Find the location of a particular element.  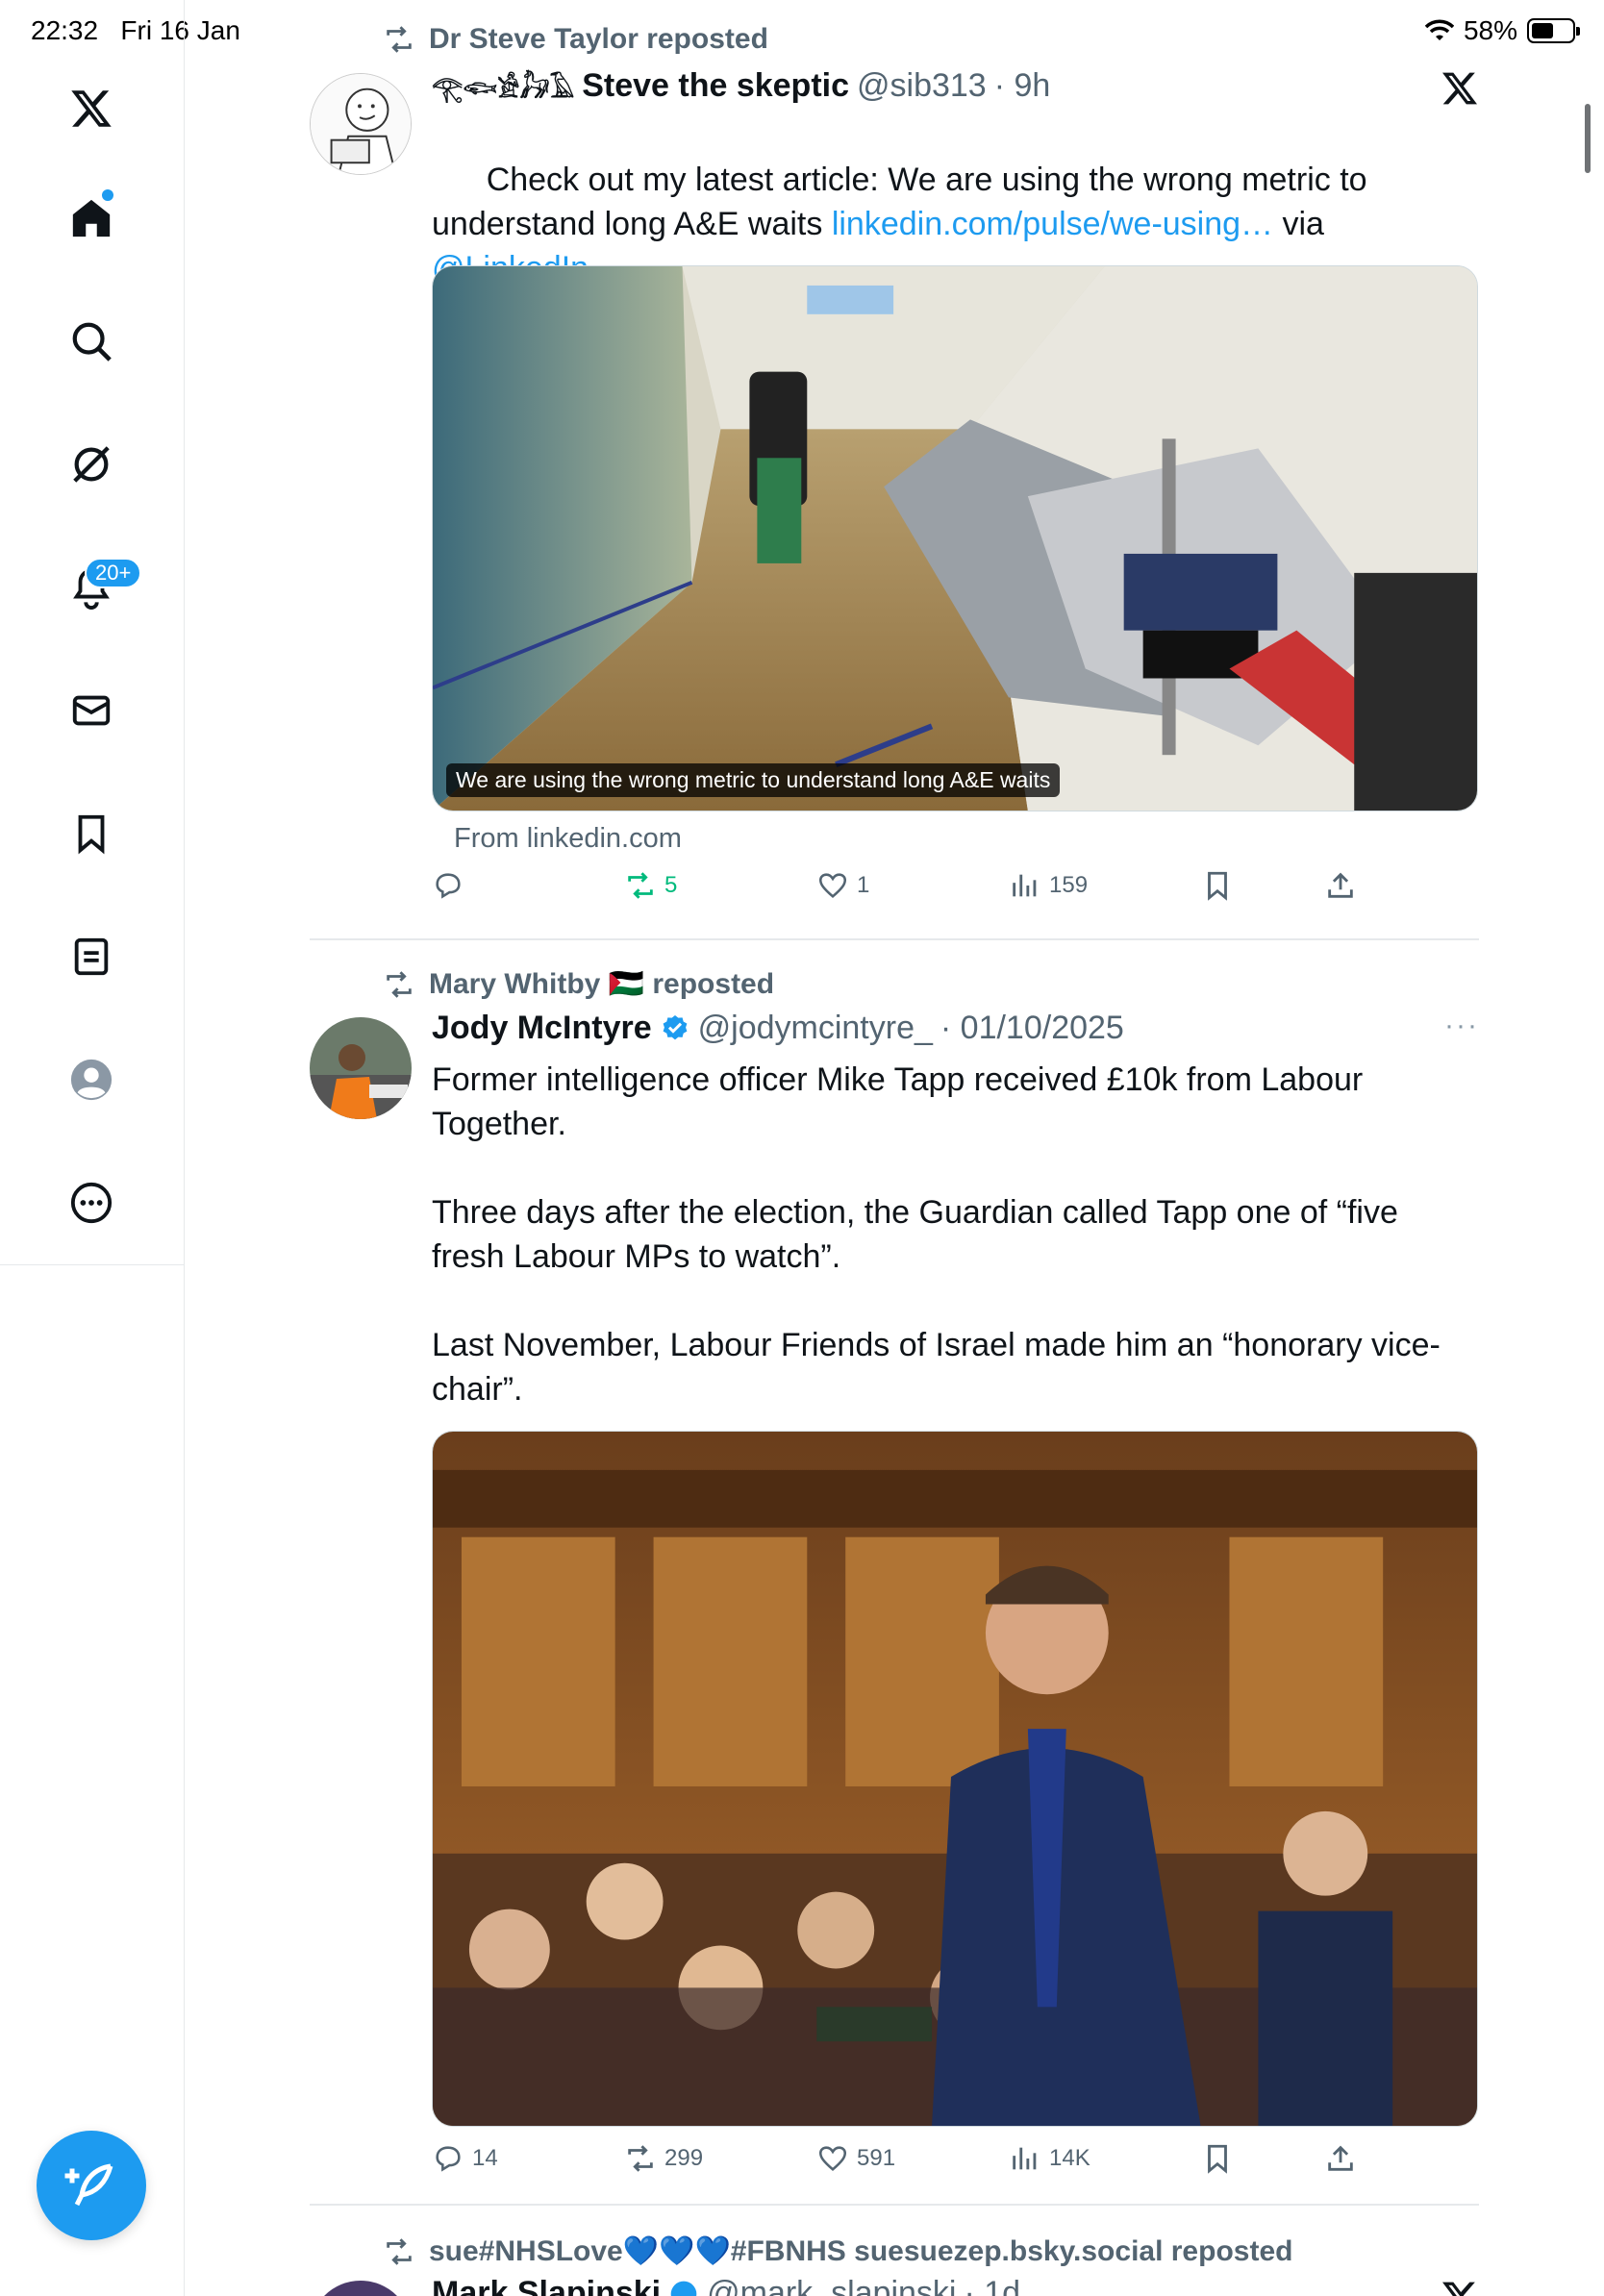

author-name: Mark Slapinski is located at coordinates (546, 2285).